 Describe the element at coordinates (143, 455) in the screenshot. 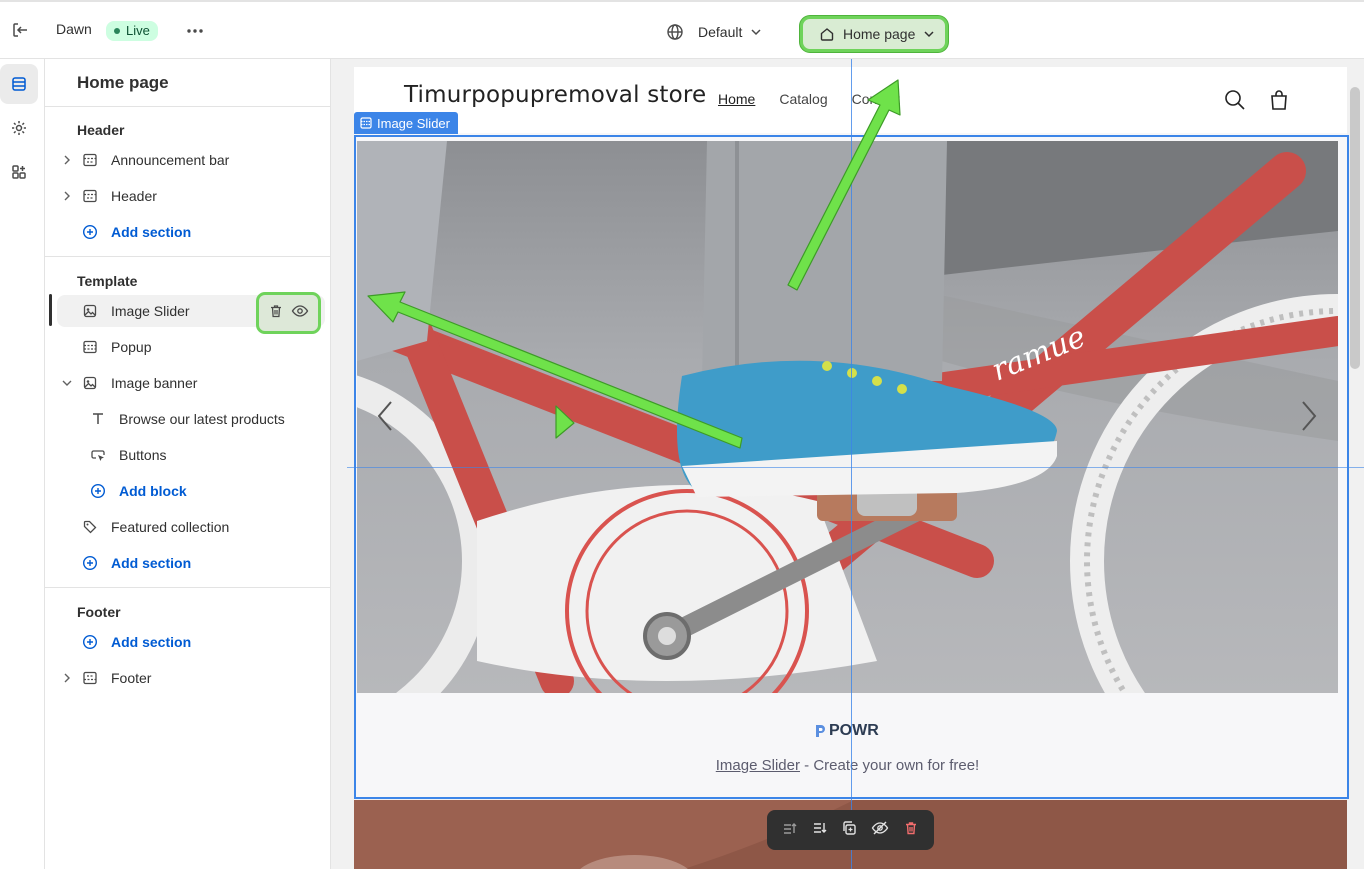

I see `block-item-label: Buttons` at that location.